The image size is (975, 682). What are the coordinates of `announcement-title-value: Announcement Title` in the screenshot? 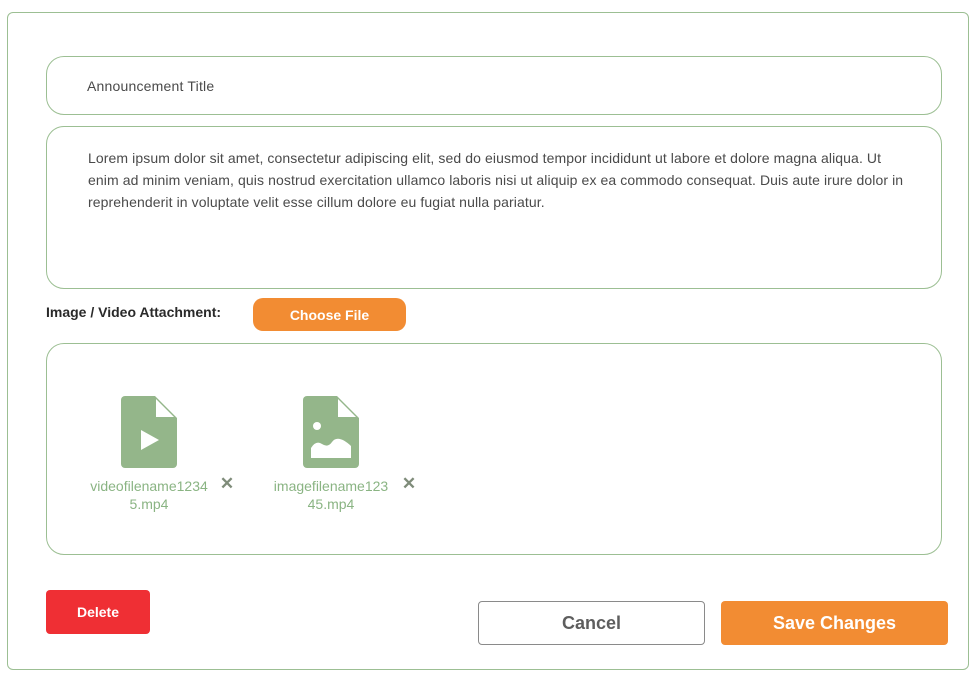 It's located at (151, 85).